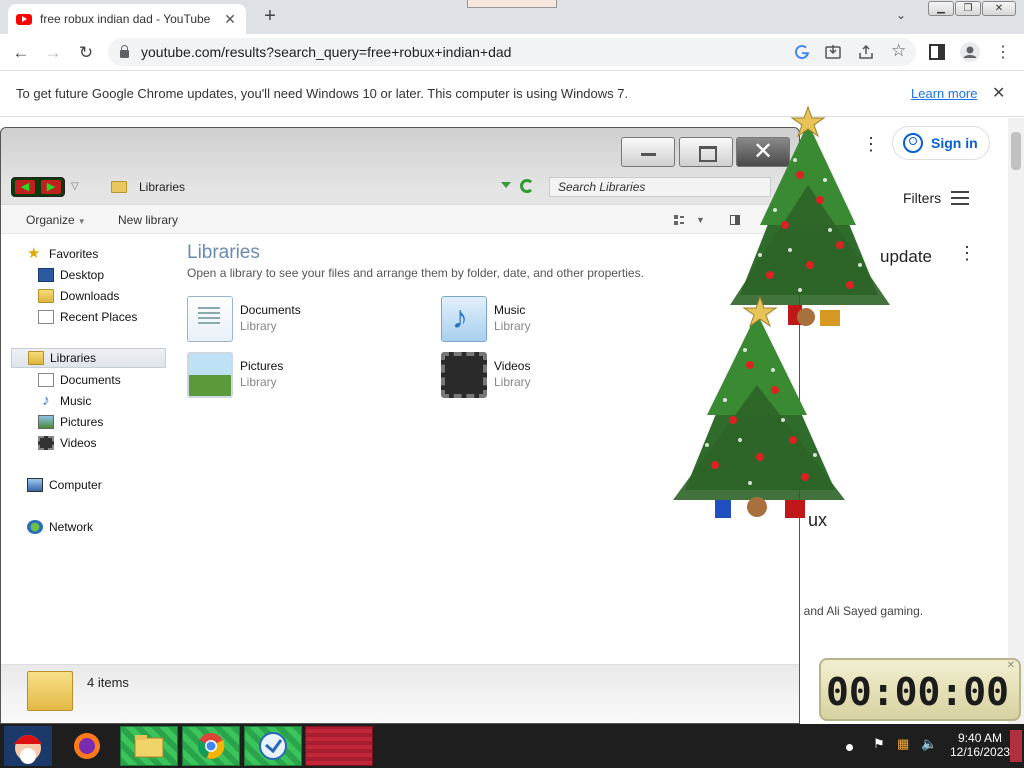 This screenshot has height=768, width=1024. I want to click on nav-back-forward: ◀ ▶, so click(38, 187).